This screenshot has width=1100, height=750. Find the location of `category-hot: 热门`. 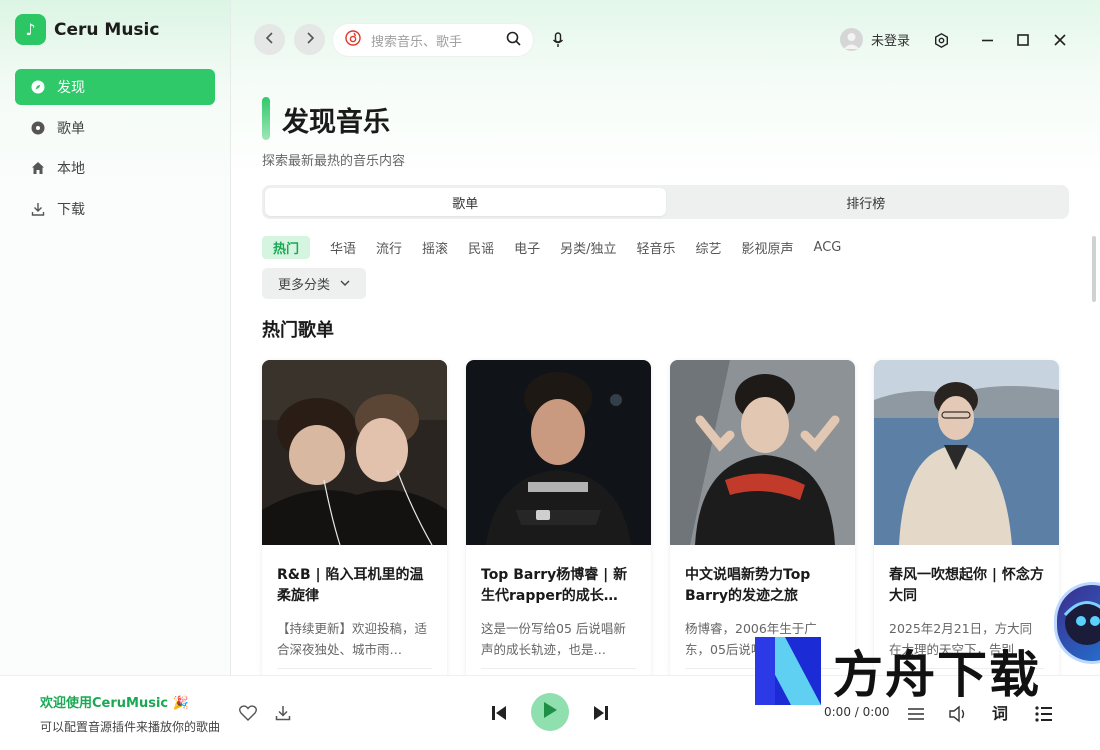

category-hot: 热门 is located at coordinates (286, 247).